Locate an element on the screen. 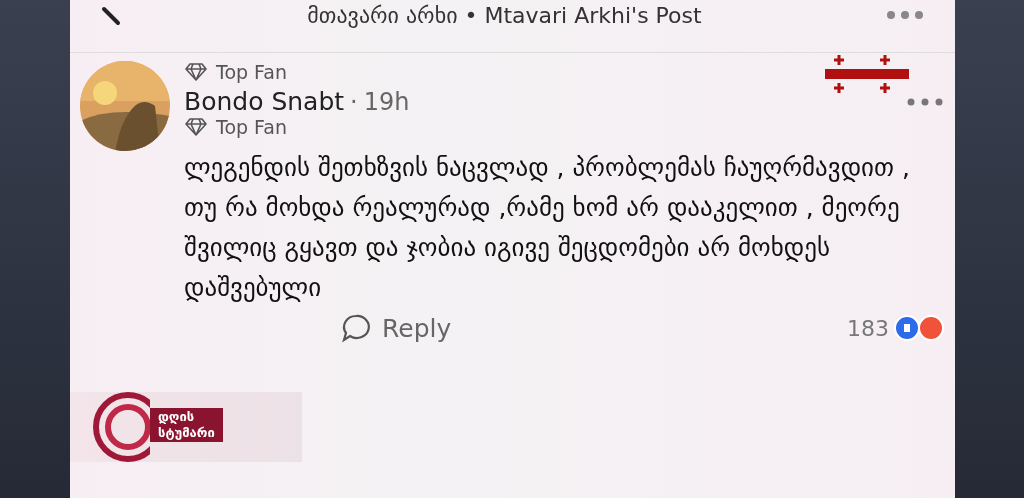 The width and height of the screenshot is (1024, 498). reaction-icons is located at coordinates (919, 328).